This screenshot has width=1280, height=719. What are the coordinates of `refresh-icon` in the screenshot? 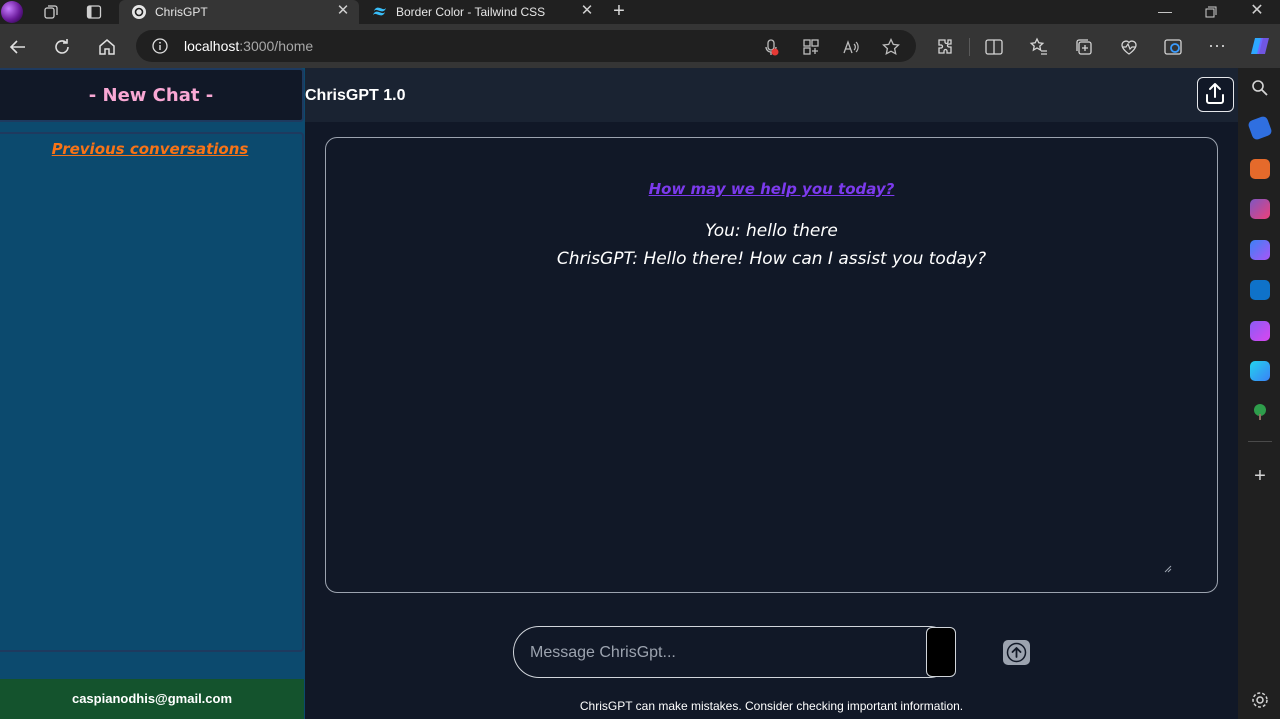 It's located at (62, 47).